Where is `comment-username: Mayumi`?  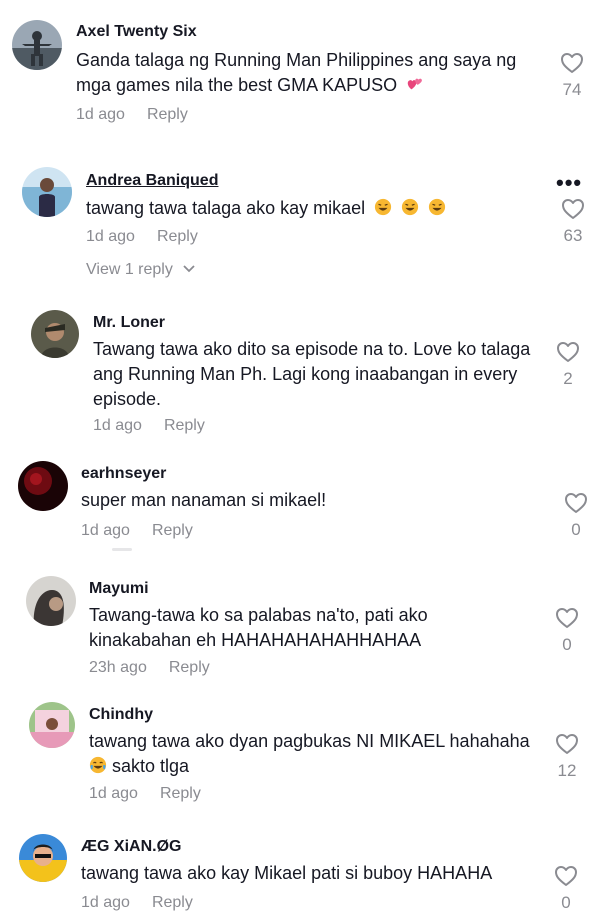 comment-username: Mayumi is located at coordinates (119, 589).